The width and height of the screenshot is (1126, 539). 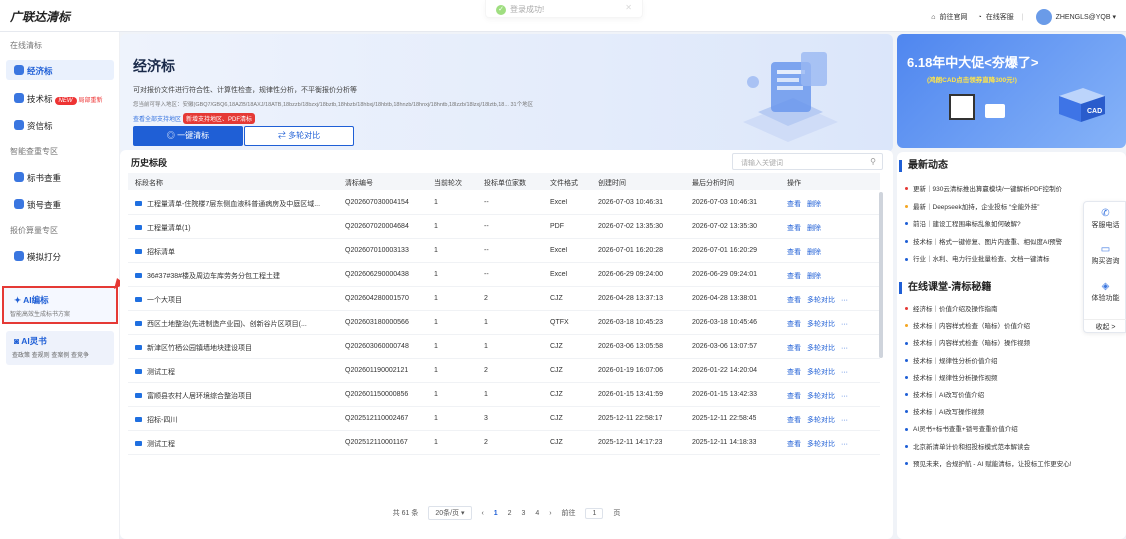 What do you see at coordinates (40, 16) in the screenshot?
I see `app-logo: 广联达清标` at bounding box center [40, 16].